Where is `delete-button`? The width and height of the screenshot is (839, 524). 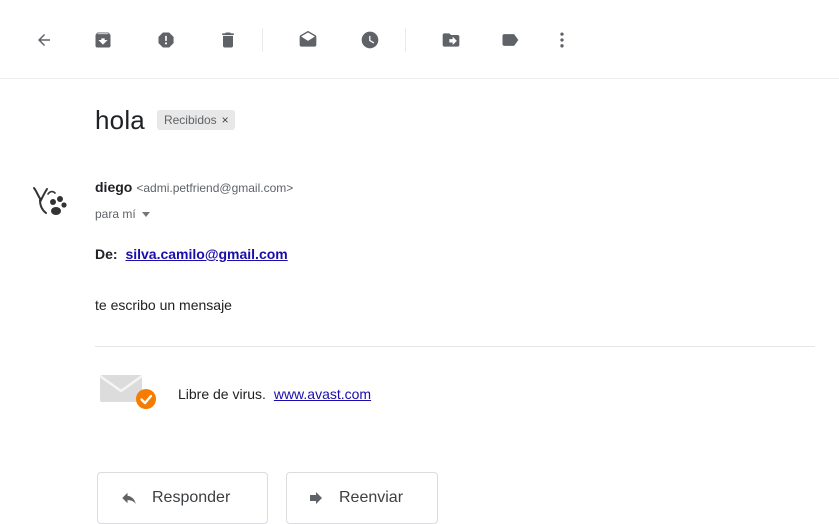 delete-button is located at coordinates (228, 40).